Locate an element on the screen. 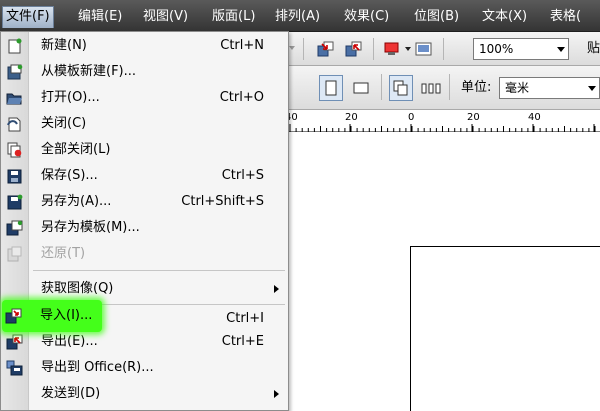 This screenshot has height=411, width=600. close-document-icon is located at coordinates (14, 124).